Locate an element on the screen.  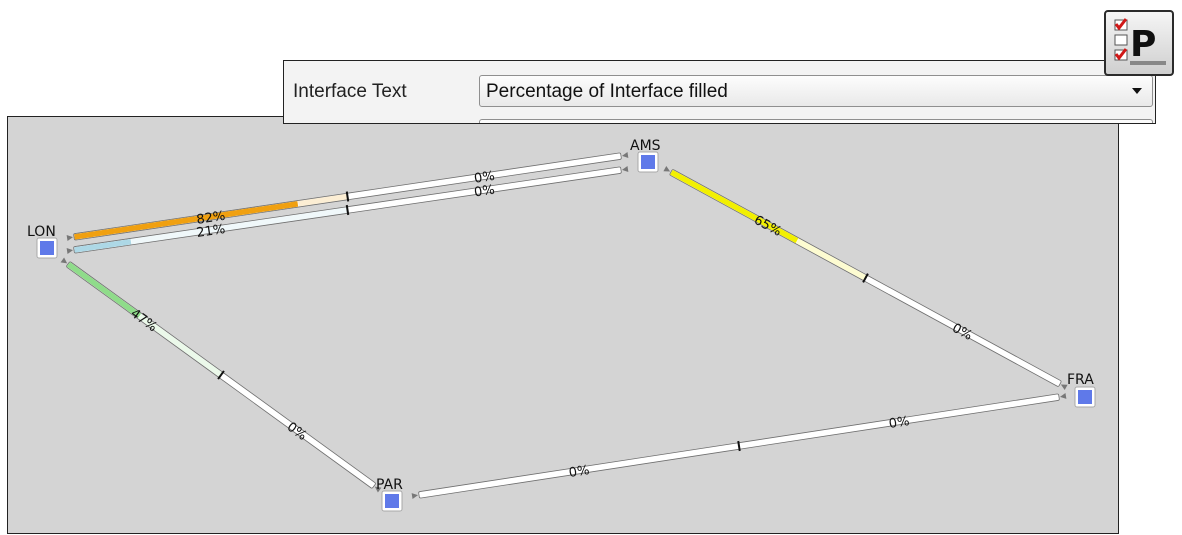
link-ams-fra: 65%0% is located at coordinates (865, 279).